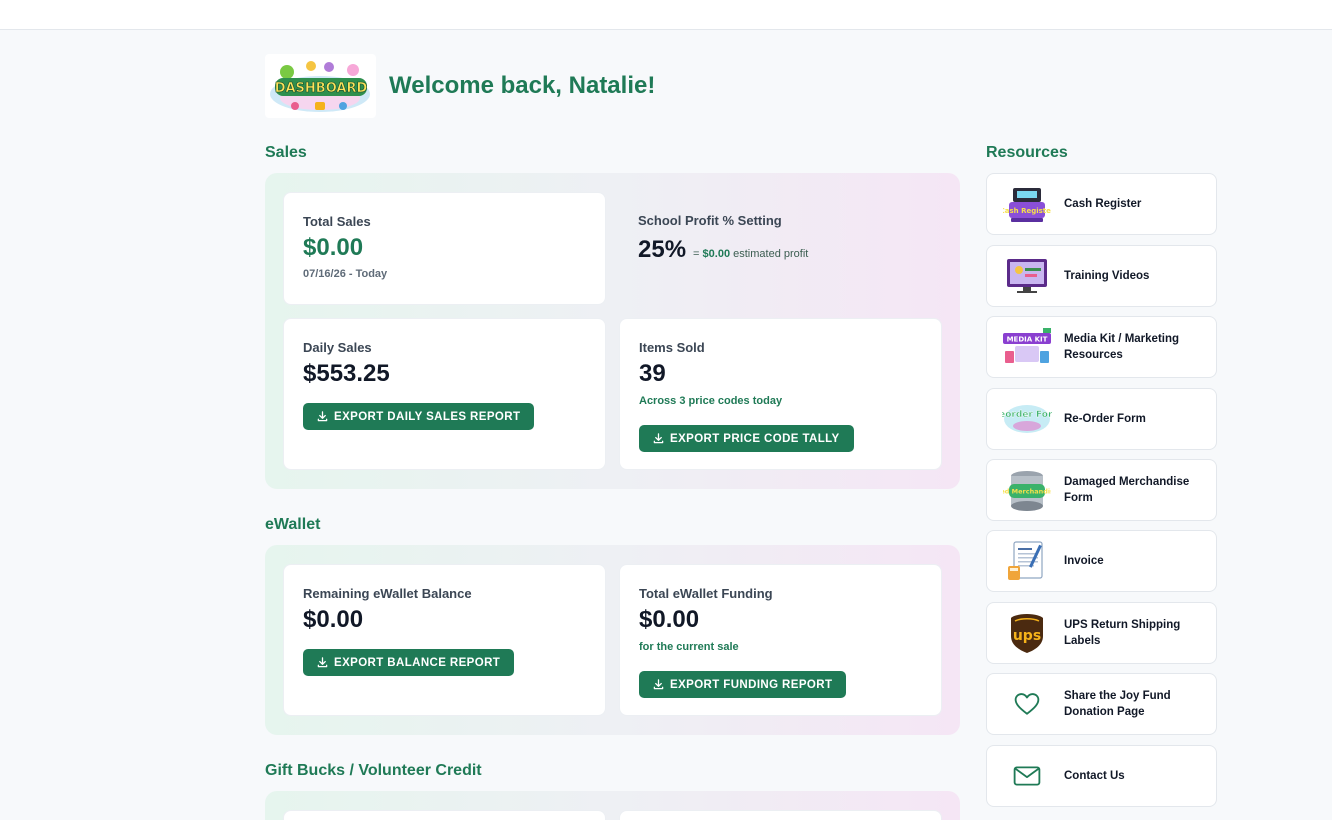 The height and width of the screenshot is (820, 1332). I want to click on gift-bucks-panel, so click(612, 805).